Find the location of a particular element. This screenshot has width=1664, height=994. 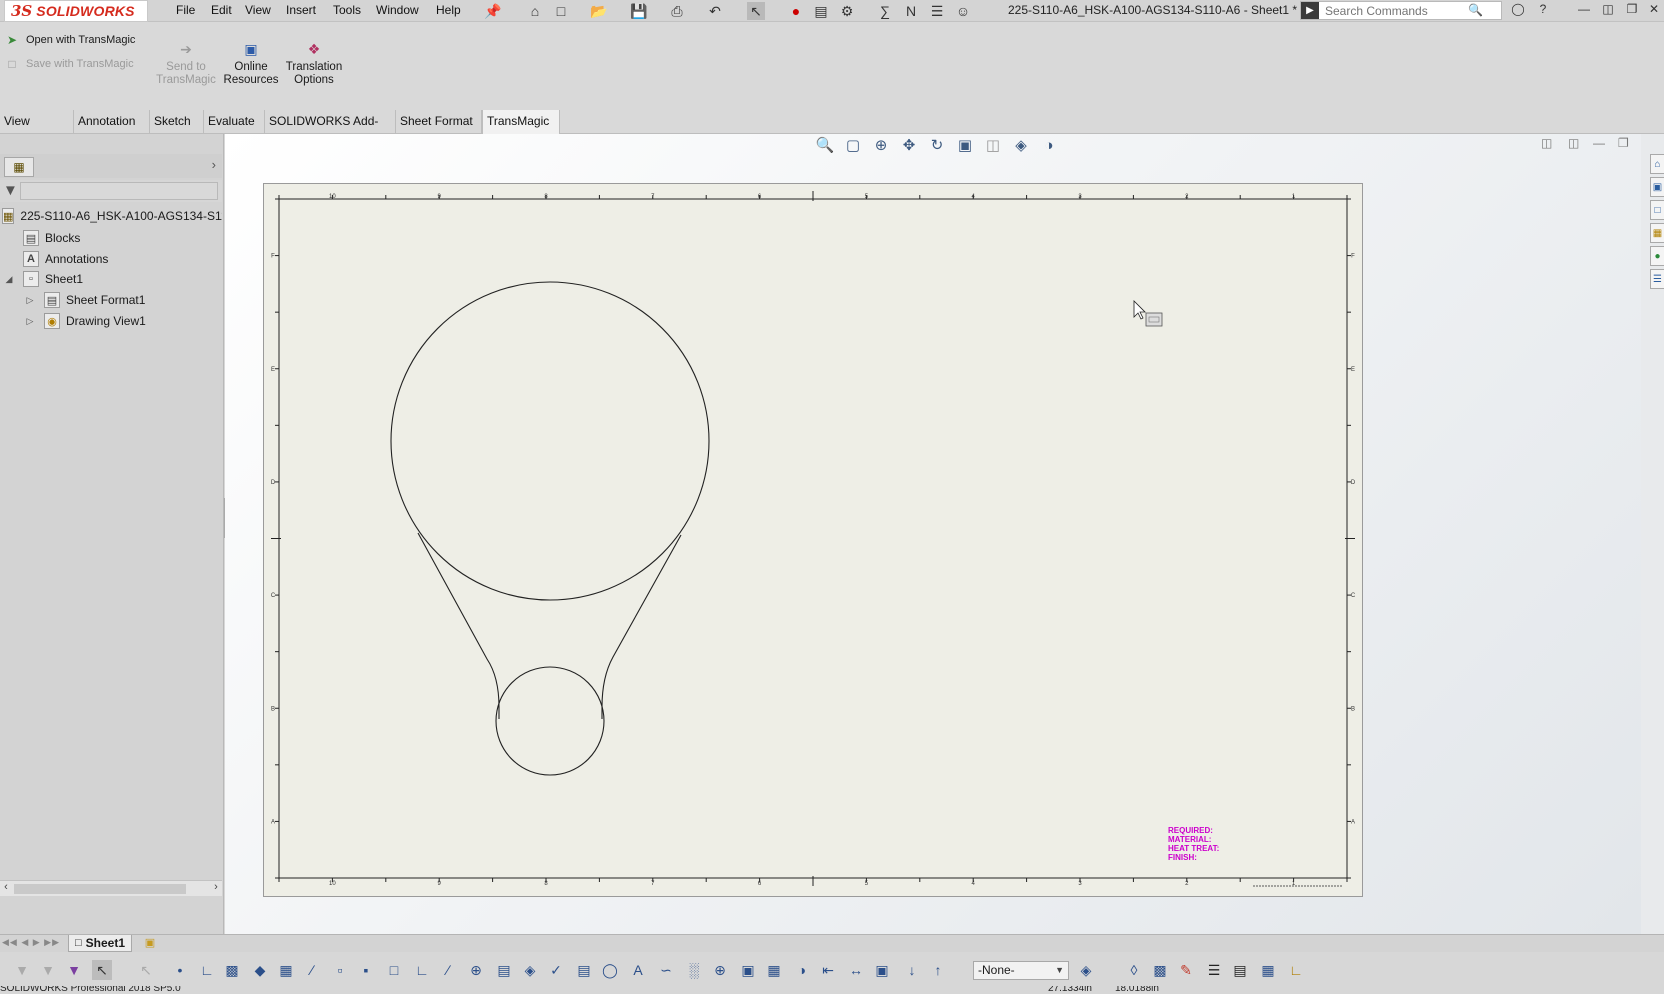

viewport-split-icon: ◫ is located at coordinates (1573, 143).